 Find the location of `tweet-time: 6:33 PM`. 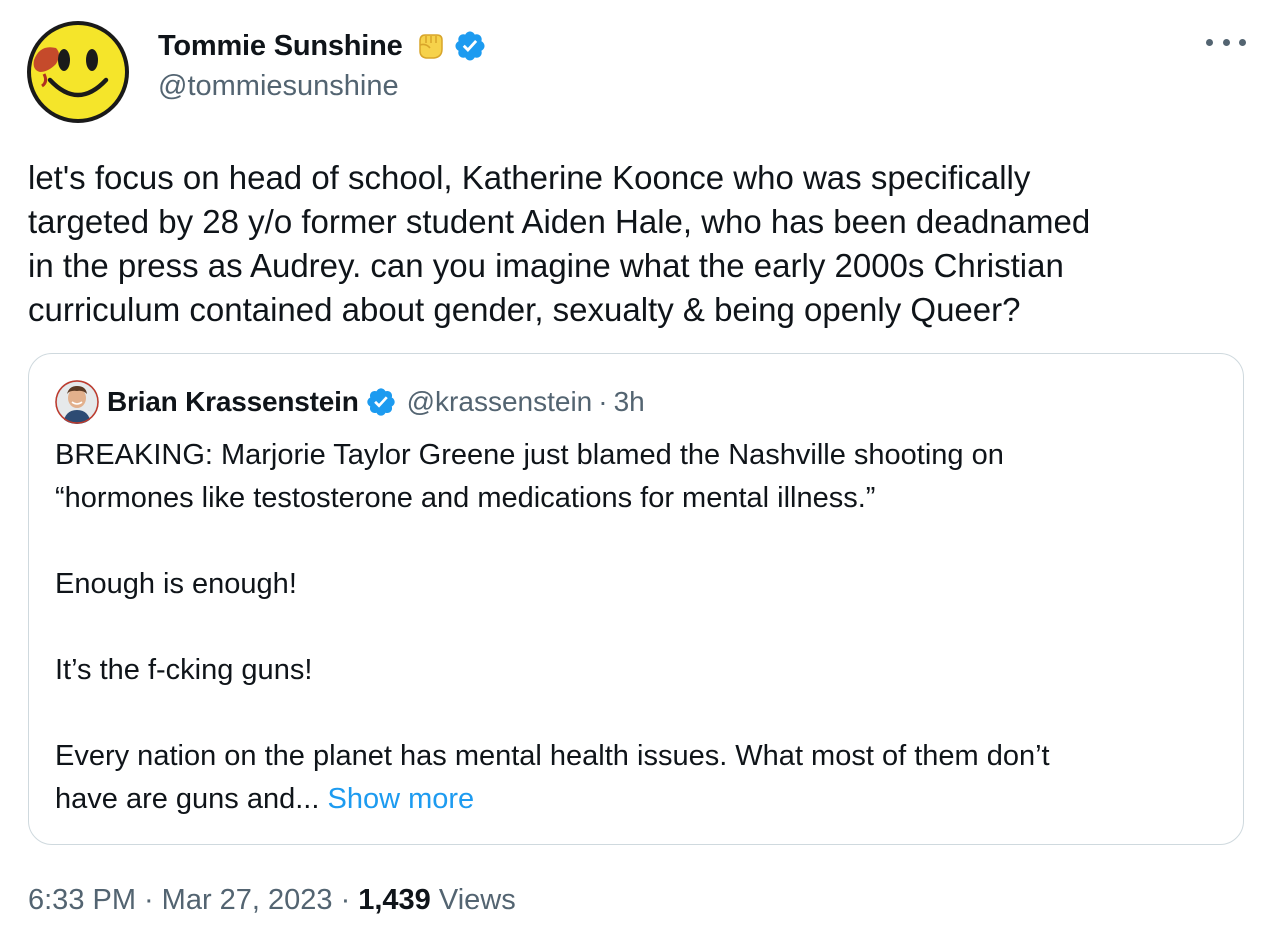

tweet-time: 6:33 PM is located at coordinates (82, 900).